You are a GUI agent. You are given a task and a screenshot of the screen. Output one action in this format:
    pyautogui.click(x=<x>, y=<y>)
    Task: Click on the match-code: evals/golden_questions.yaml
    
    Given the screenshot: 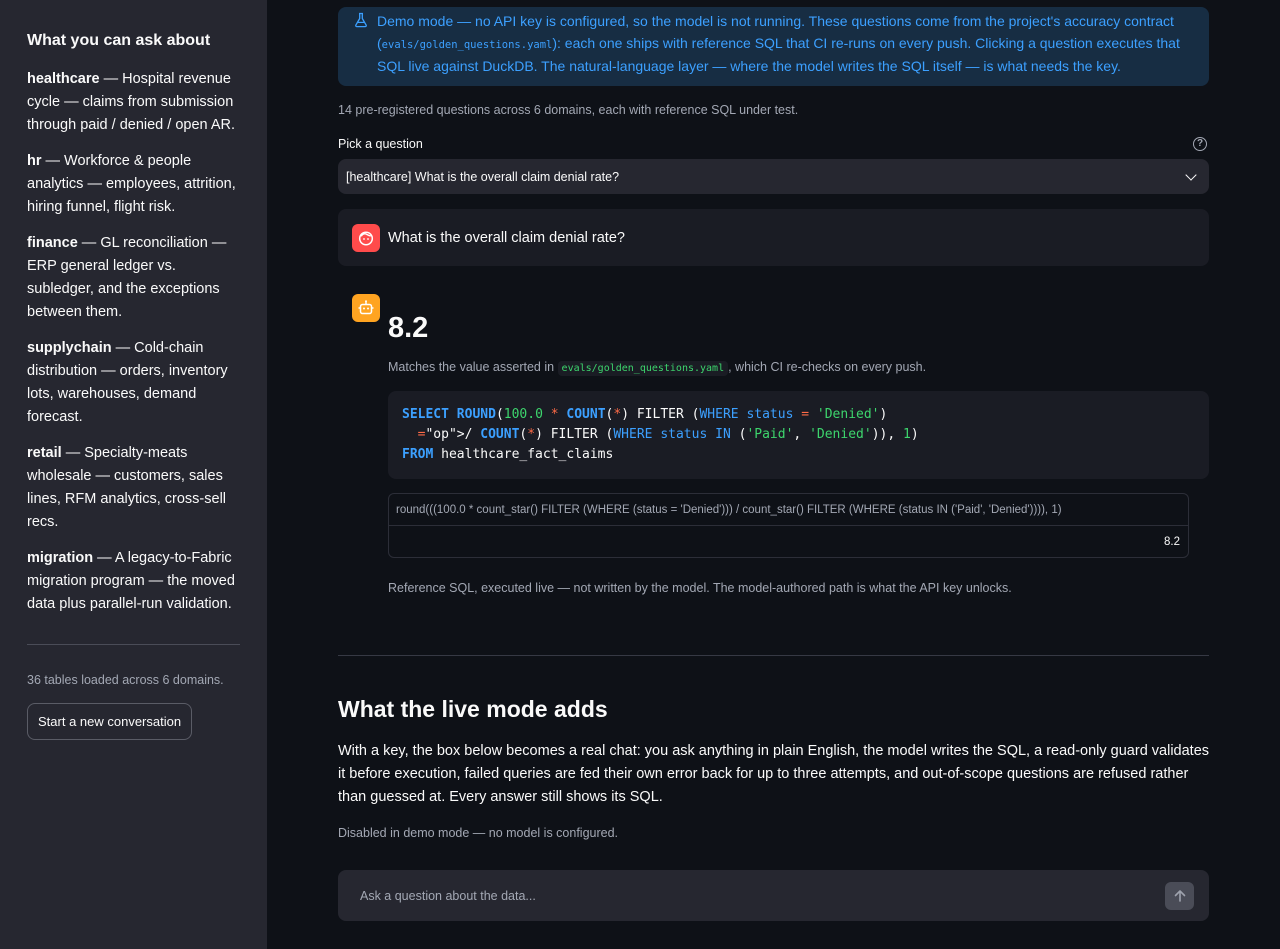 What is the action you would take?
    pyautogui.click(x=643, y=368)
    